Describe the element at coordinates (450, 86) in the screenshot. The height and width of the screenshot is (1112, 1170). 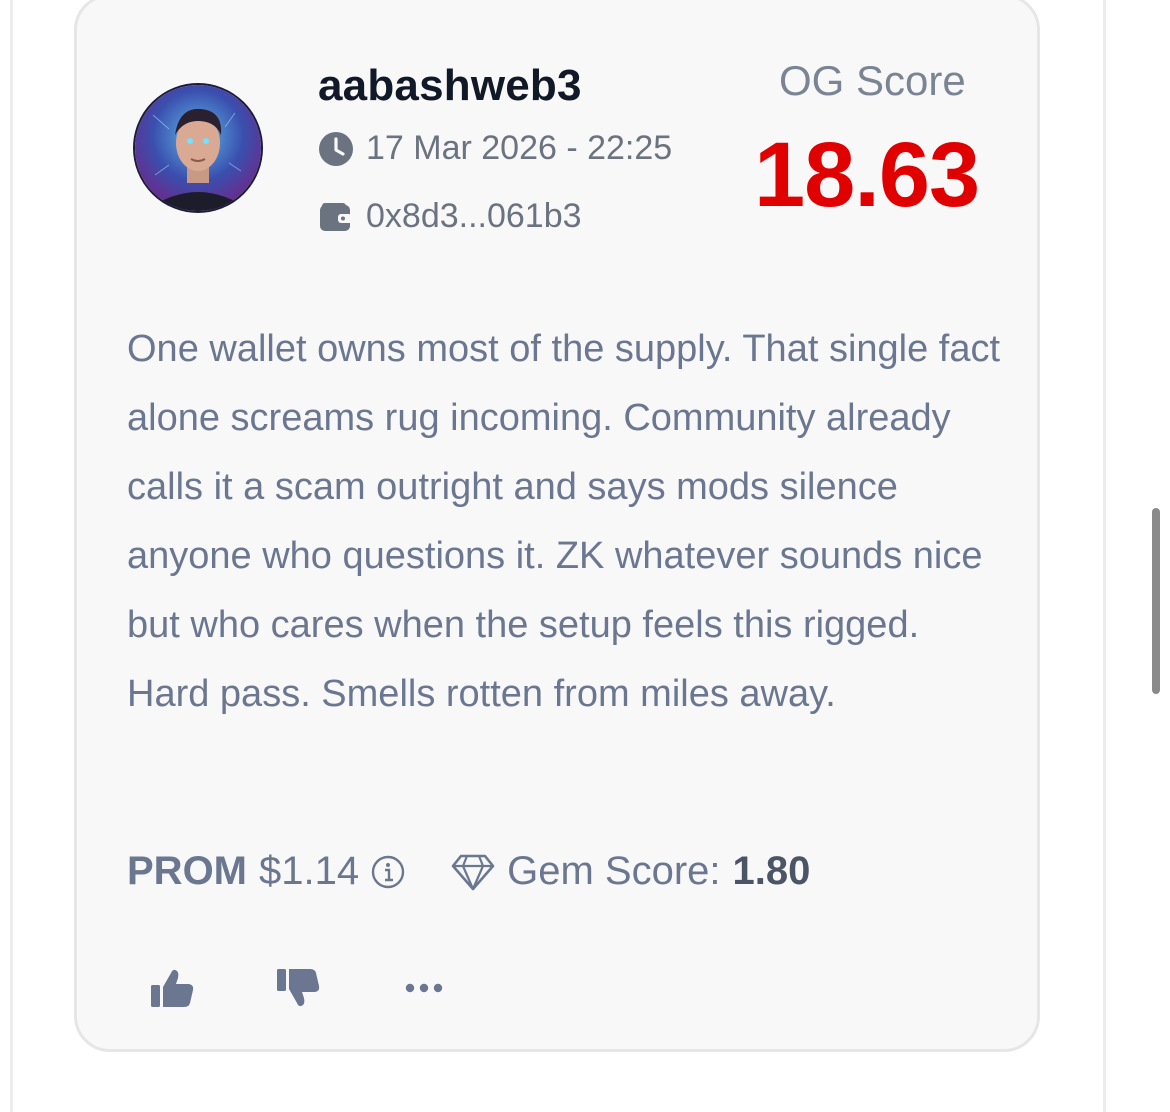
I see `username: aabashweb3` at that location.